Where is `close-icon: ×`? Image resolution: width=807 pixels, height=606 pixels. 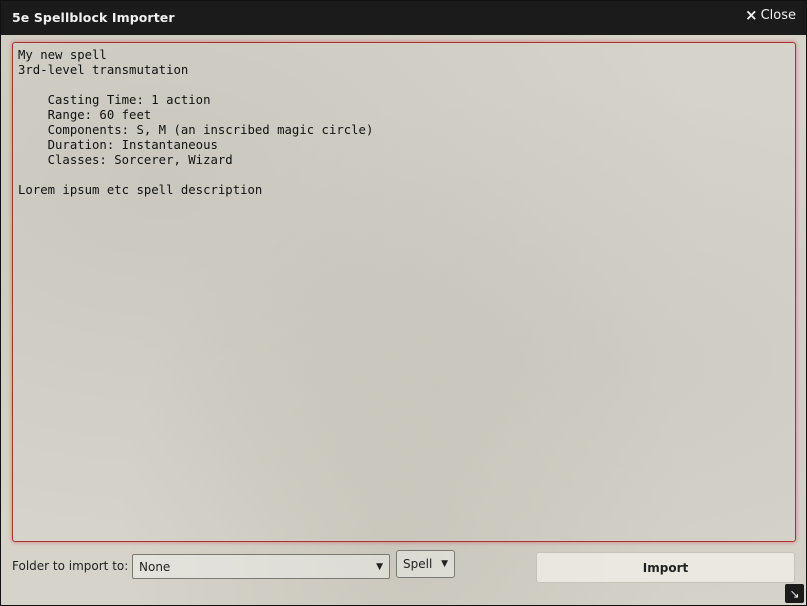 close-icon: × is located at coordinates (751, 15).